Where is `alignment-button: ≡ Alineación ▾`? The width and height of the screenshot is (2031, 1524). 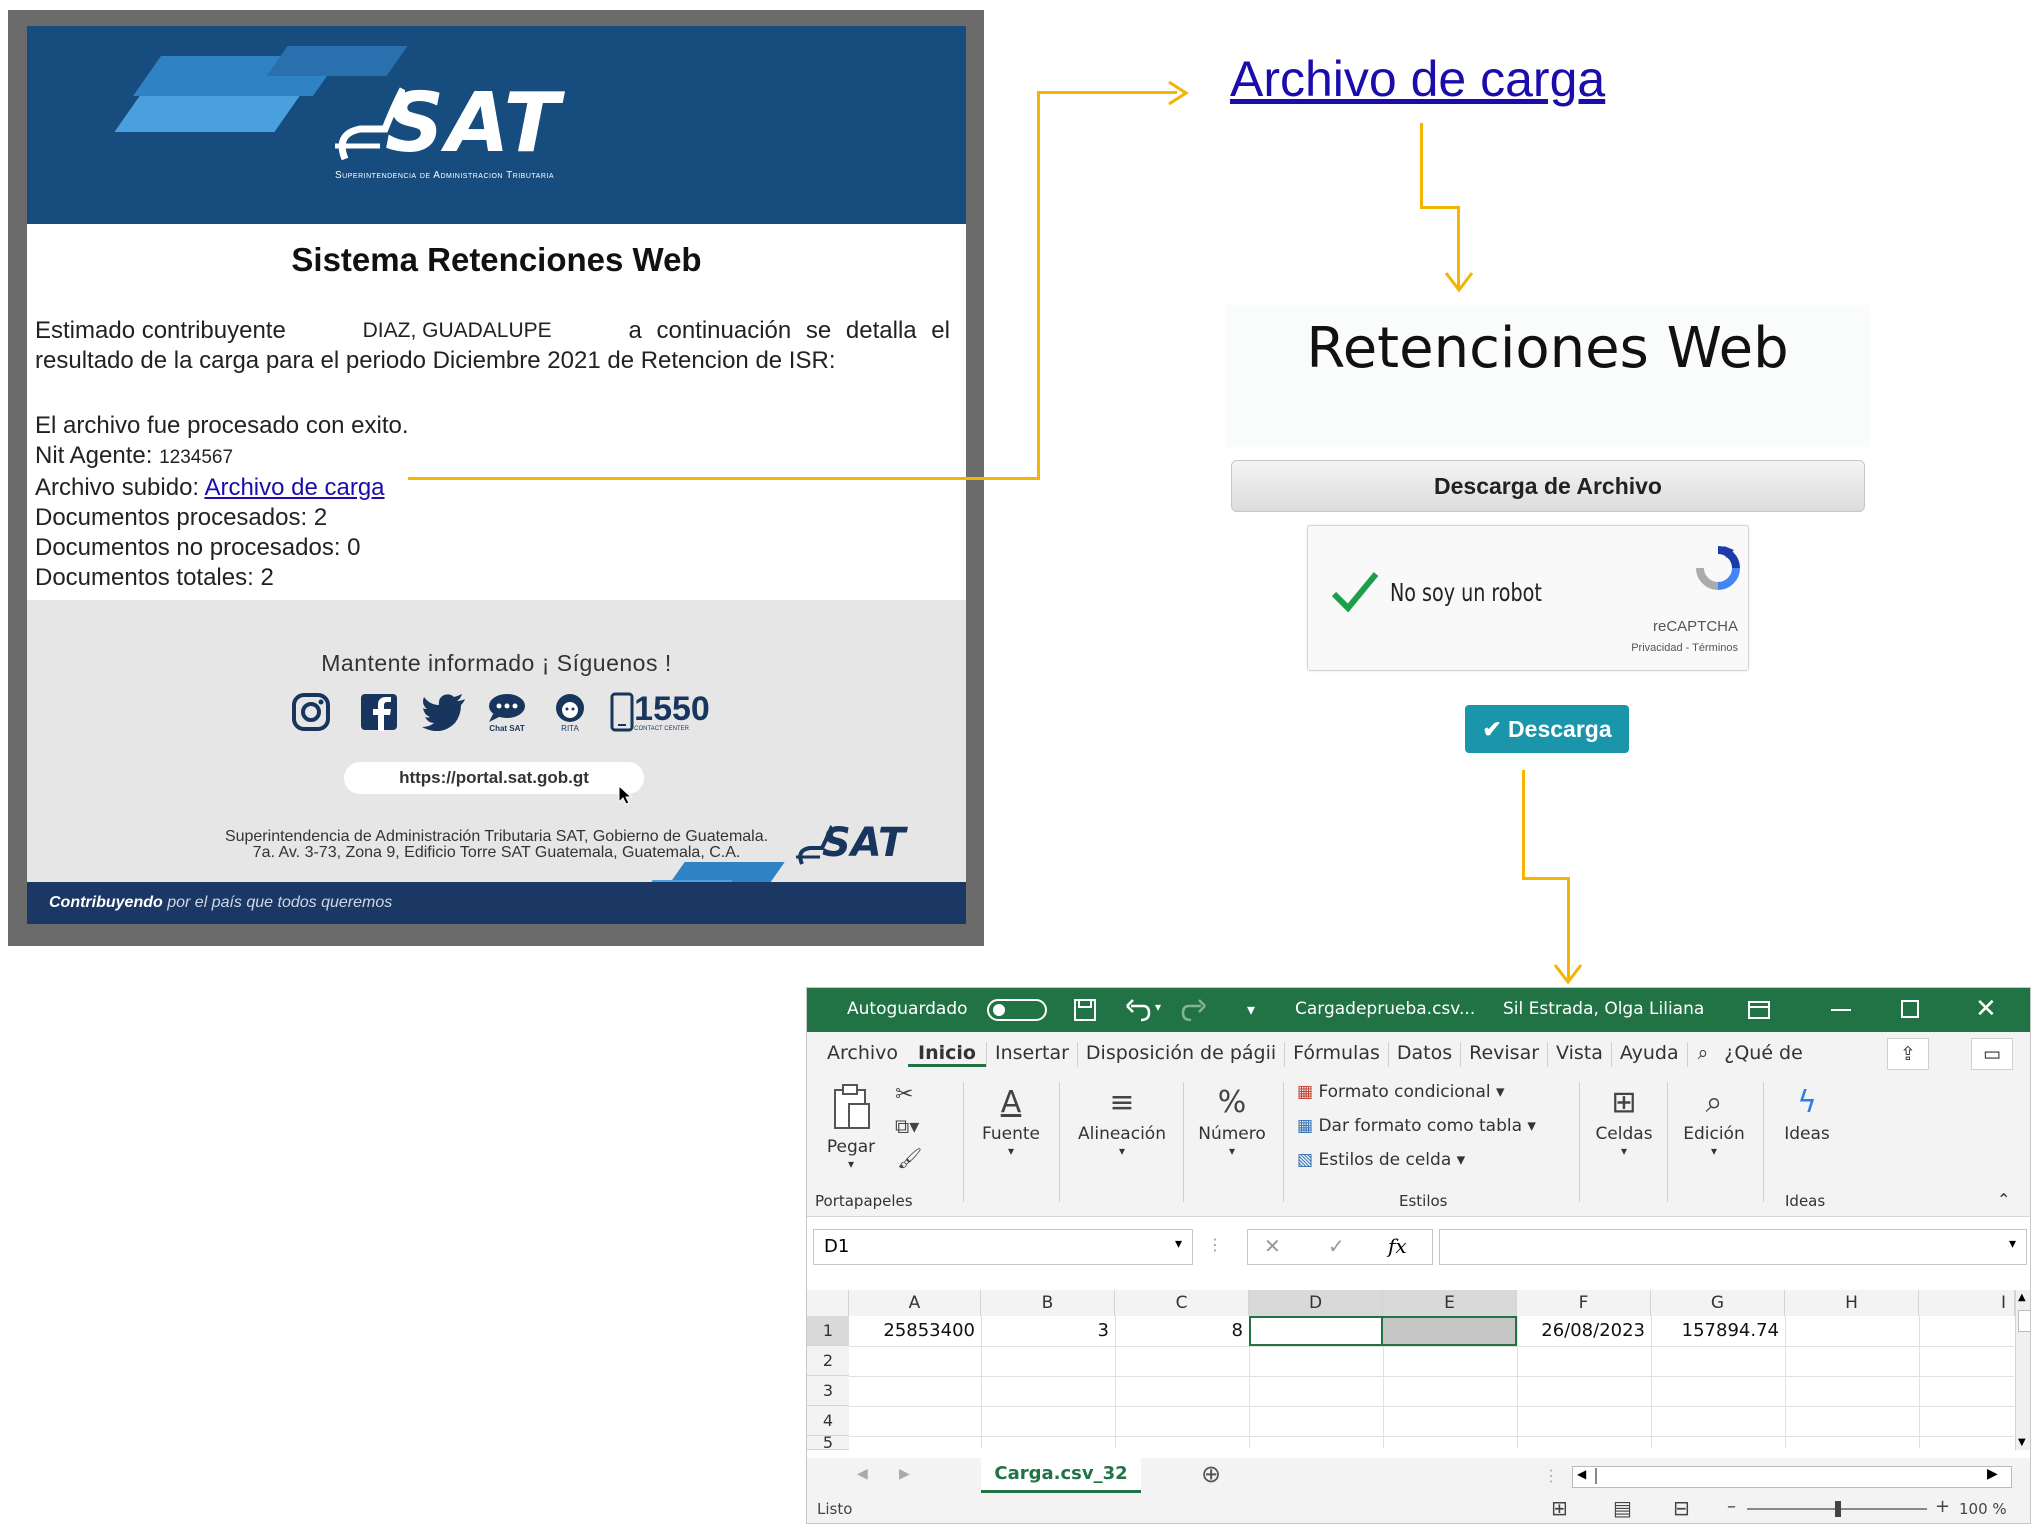 alignment-button: ≡ Alineación ▾ is located at coordinates (1122, 1120).